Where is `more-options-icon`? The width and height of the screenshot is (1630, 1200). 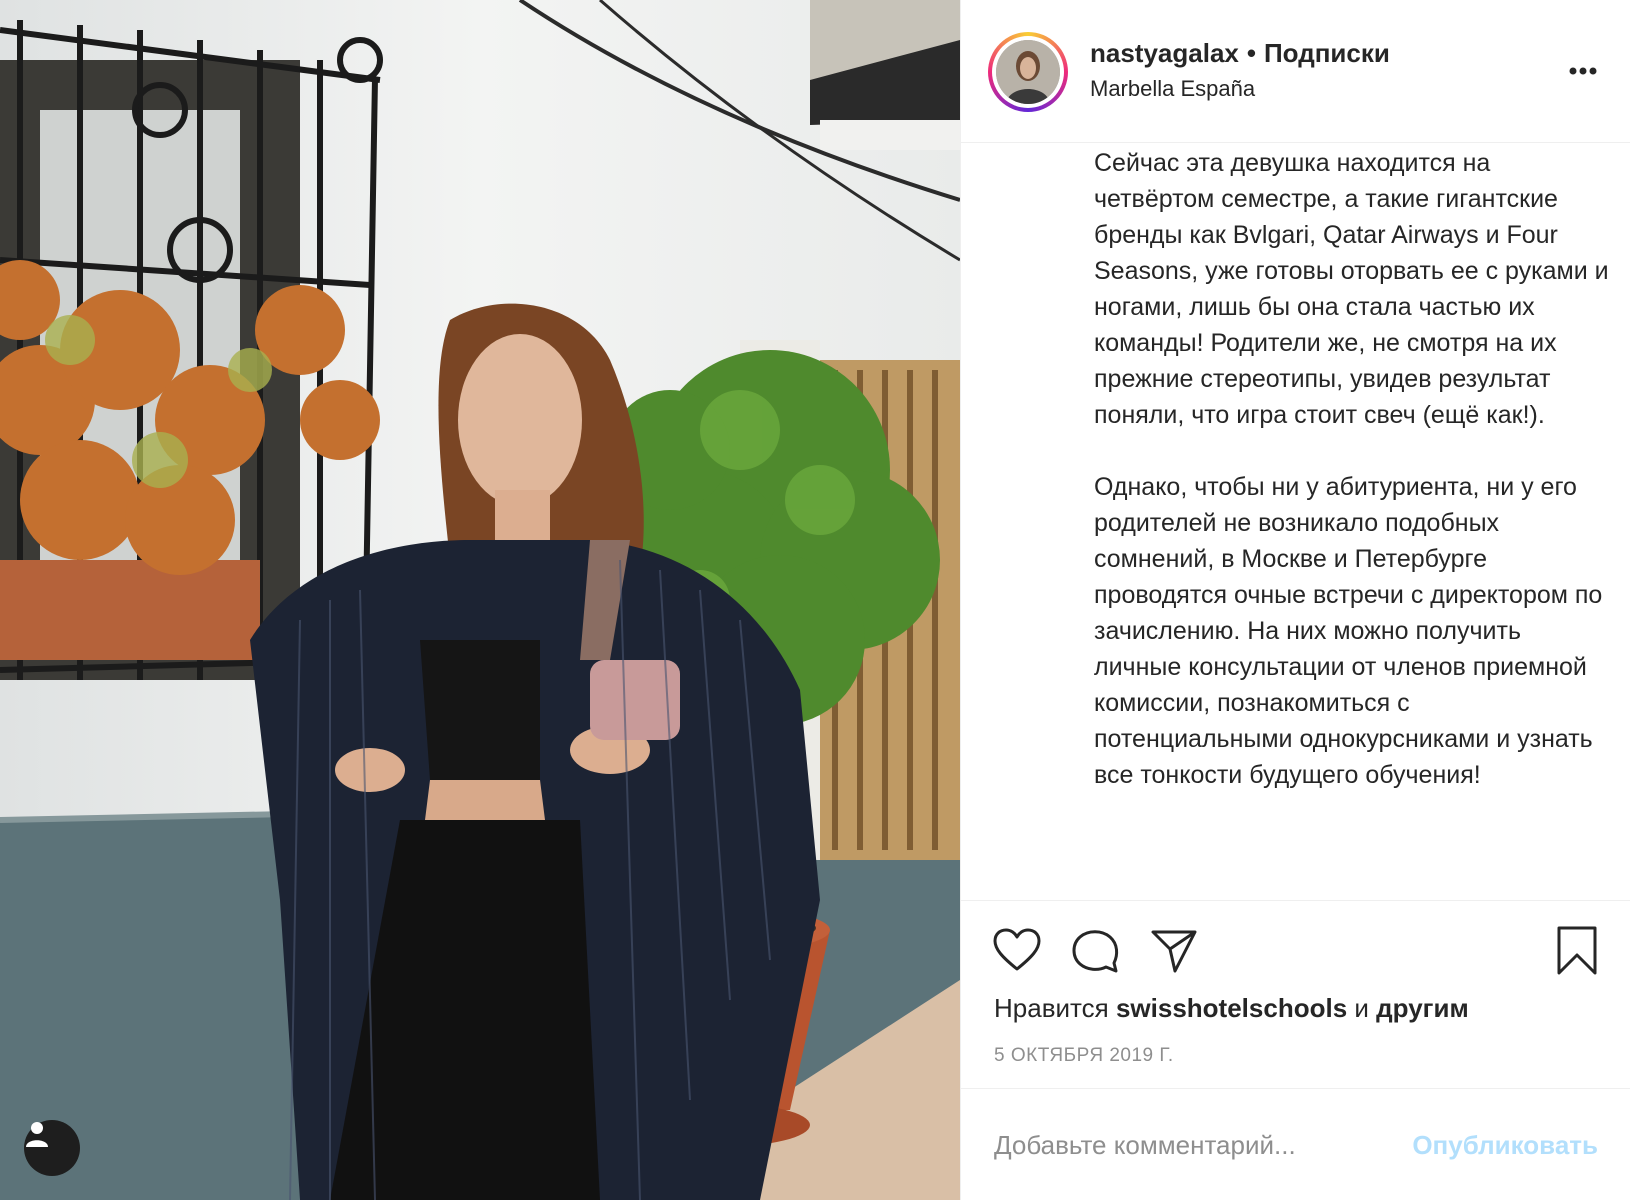 more-options-icon is located at coordinates (1583, 71).